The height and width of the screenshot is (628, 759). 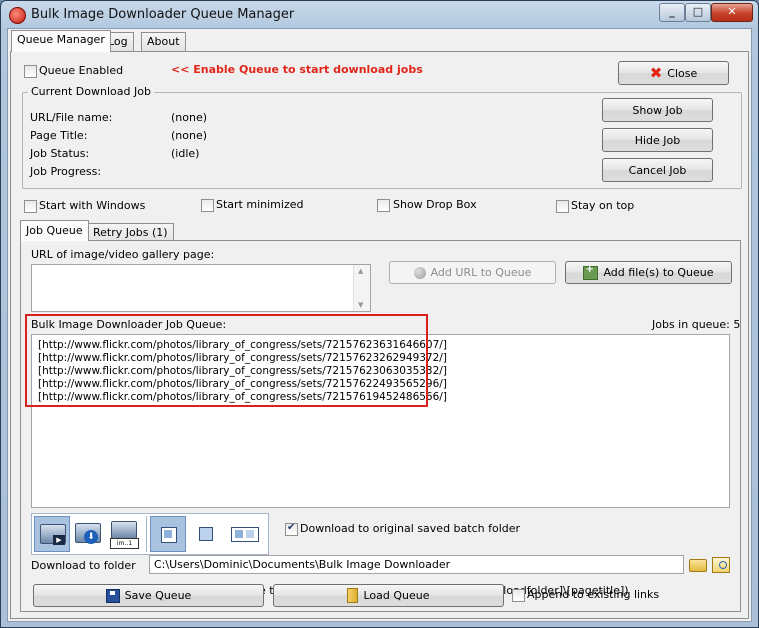 What do you see at coordinates (52, 534) in the screenshot?
I see `start-queue-button: ▶` at bounding box center [52, 534].